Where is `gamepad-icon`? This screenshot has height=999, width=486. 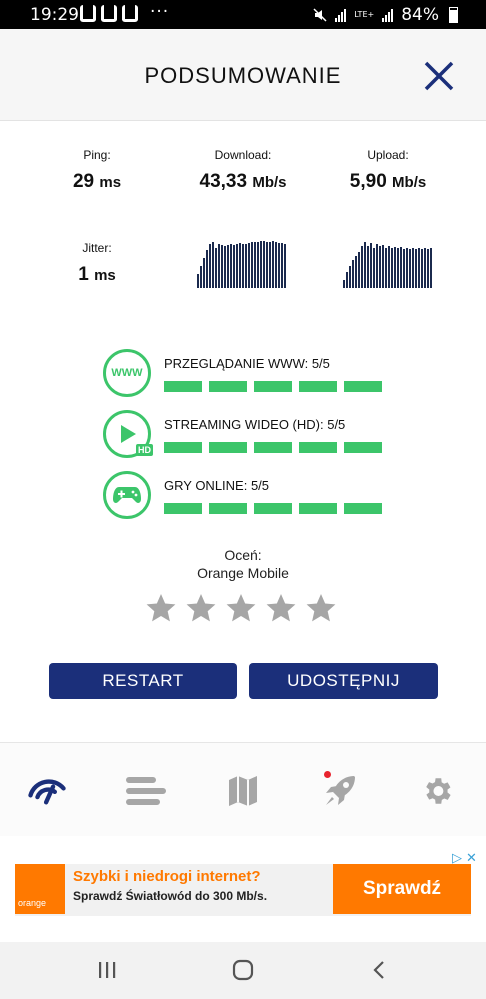 gamepad-icon is located at coordinates (127, 495).